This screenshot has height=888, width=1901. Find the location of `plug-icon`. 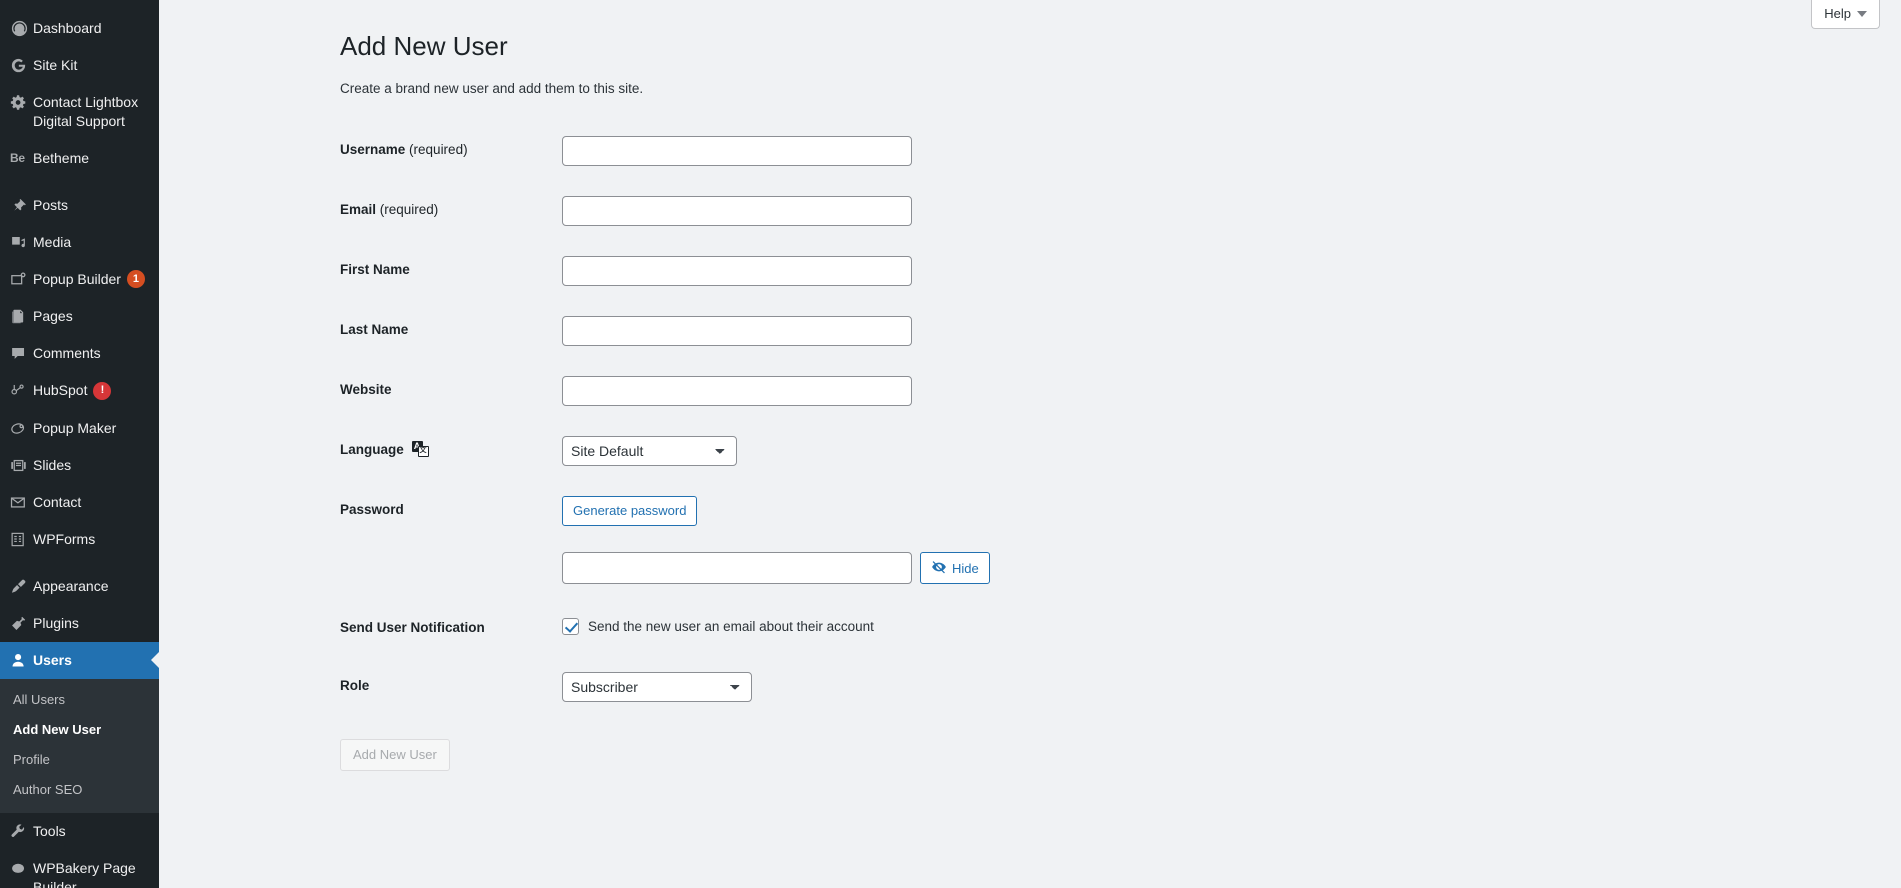

plug-icon is located at coordinates (21, 623).